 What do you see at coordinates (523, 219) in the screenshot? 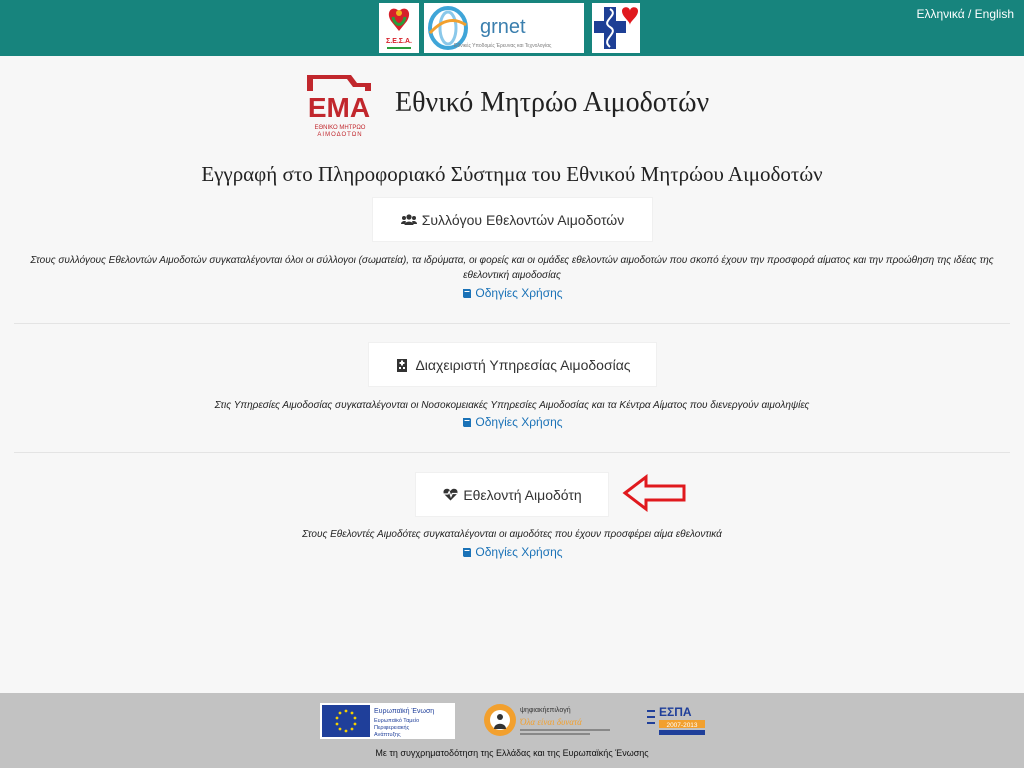
I see `register-association-label: Συλλόγου Εθελοντών Αιμοδοτών` at bounding box center [523, 219].